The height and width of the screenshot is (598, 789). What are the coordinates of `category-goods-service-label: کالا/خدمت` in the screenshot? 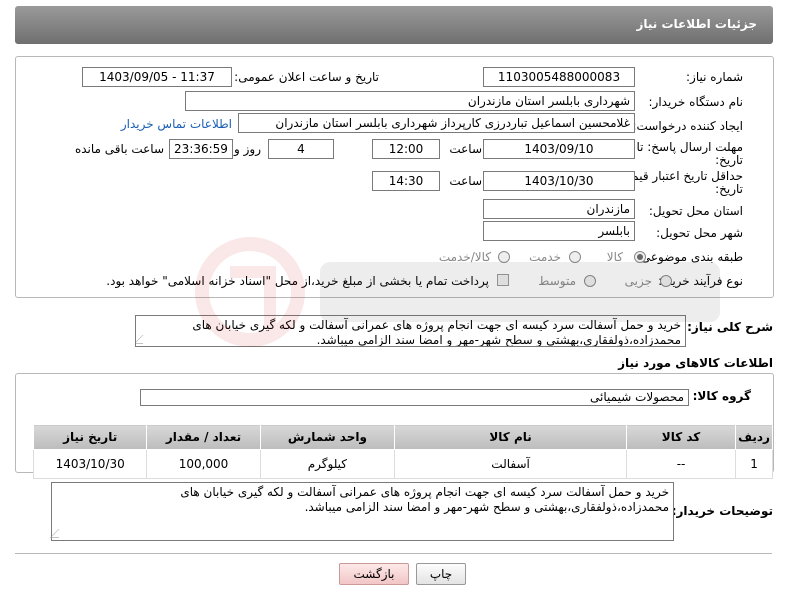 It's located at (464, 257).